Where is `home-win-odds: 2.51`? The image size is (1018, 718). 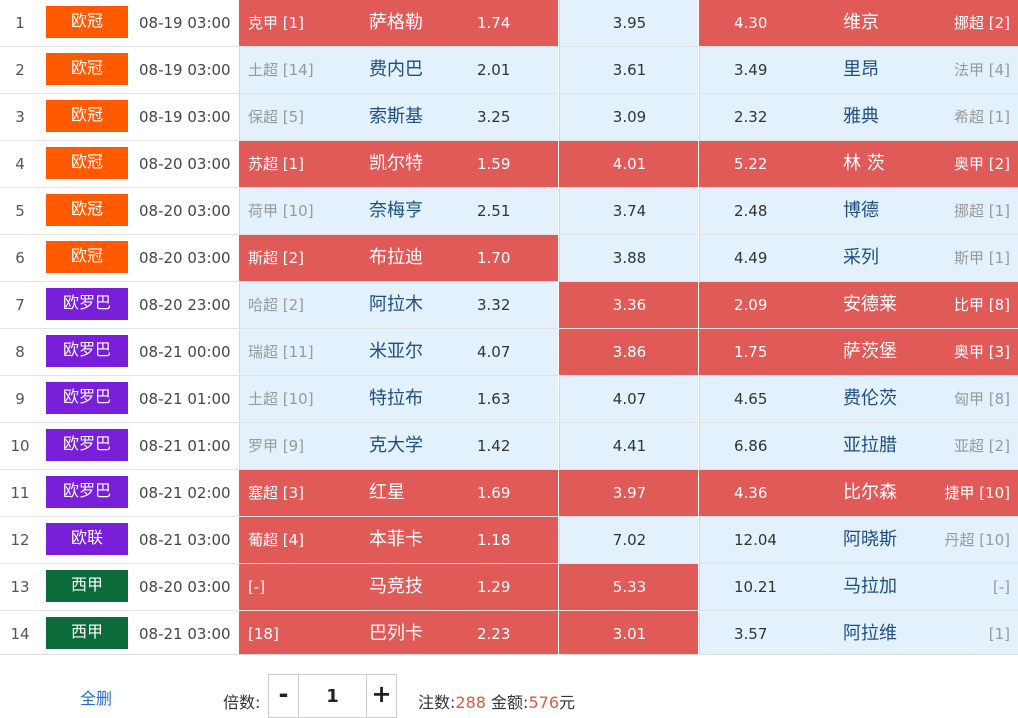
home-win-odds: 2.51 is located at coordinates (494, 211).